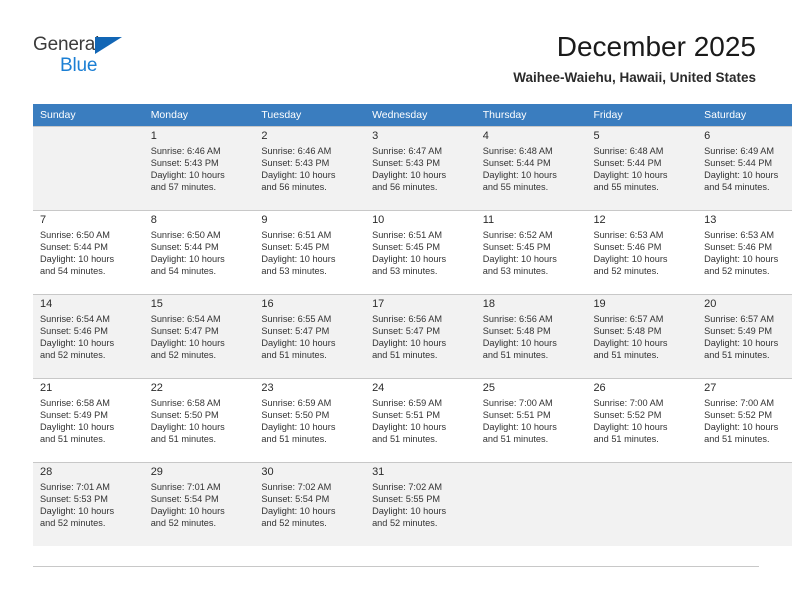 The image size is (792, 612). I want to click on sunrise-text: Sunrise: 6:59 AM, so click(407, 403).